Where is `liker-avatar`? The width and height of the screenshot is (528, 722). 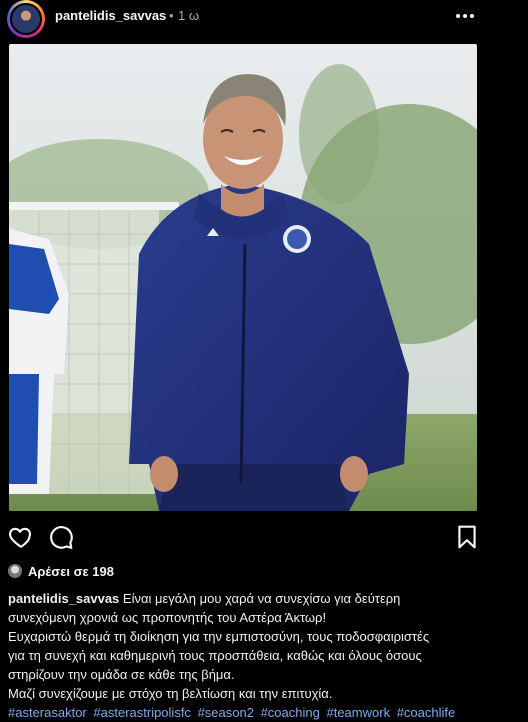
liker-avatar is located at coordinates (15, 571).